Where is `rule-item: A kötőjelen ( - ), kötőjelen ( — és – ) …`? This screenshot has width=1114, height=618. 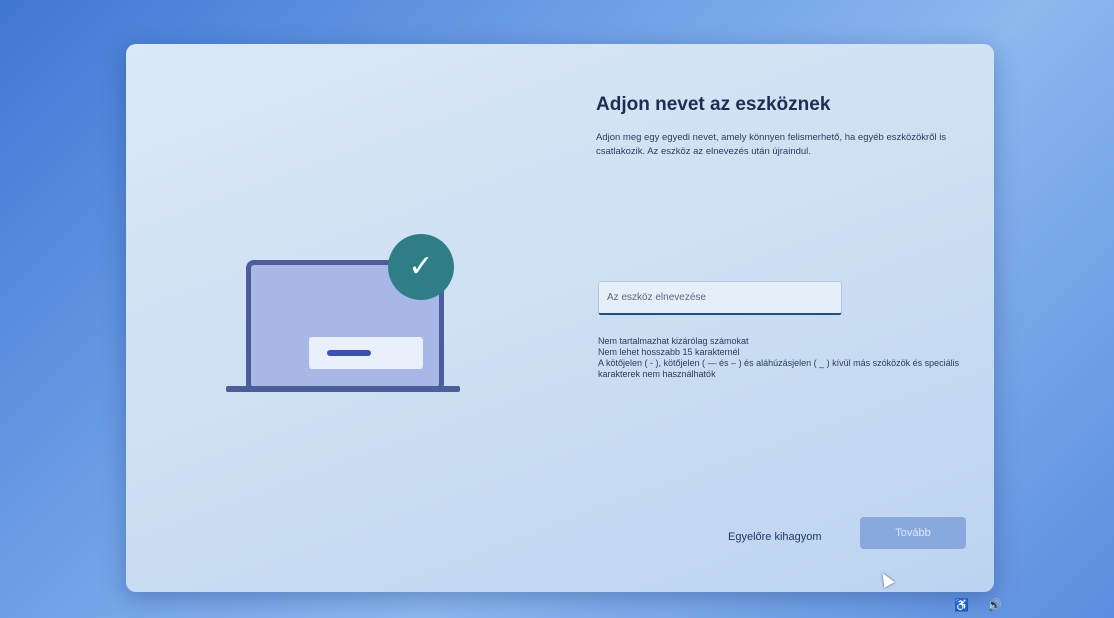
rule-item: A kötőjelen ( - ), kötőjelen ( — és – ) … is located at coordinates (779, 368).